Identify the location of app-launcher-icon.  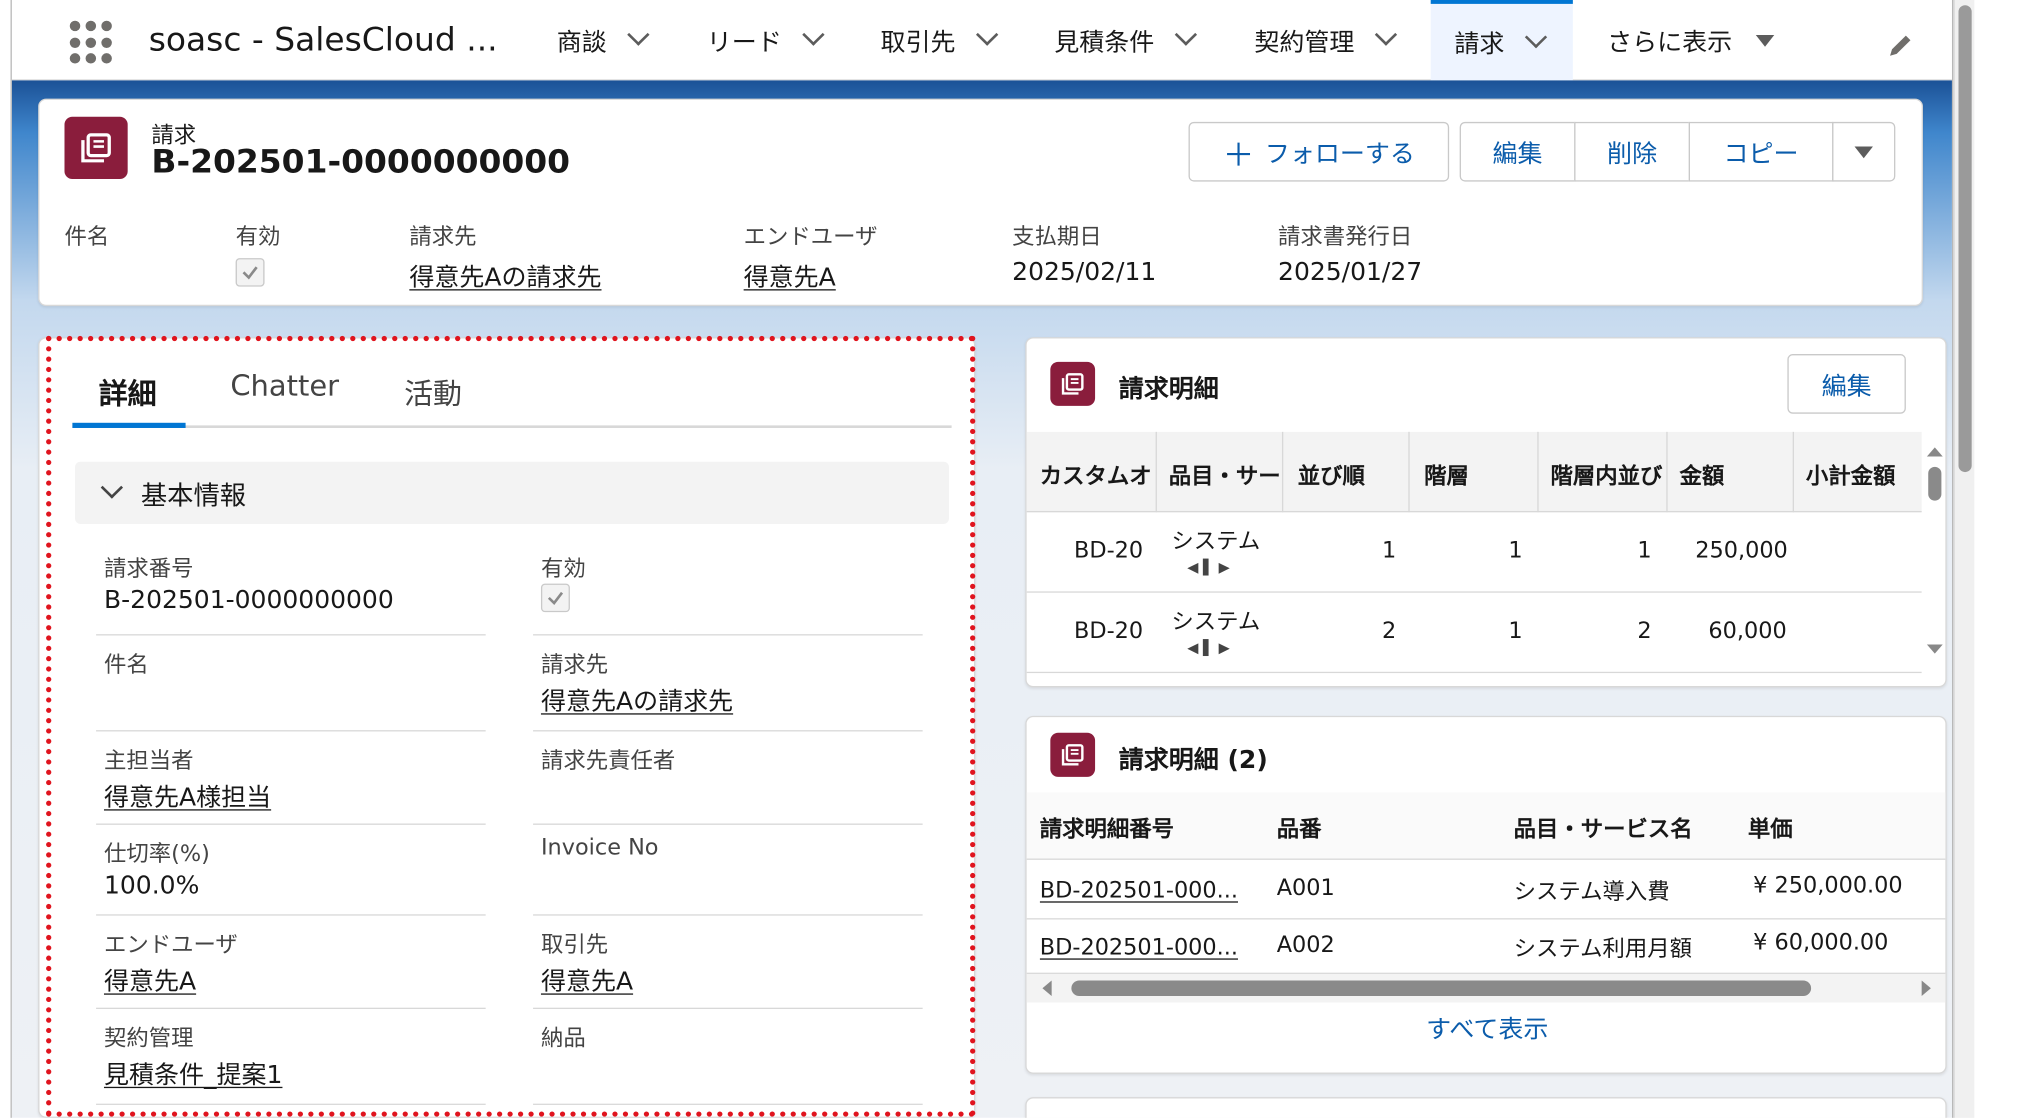
(92, 42).